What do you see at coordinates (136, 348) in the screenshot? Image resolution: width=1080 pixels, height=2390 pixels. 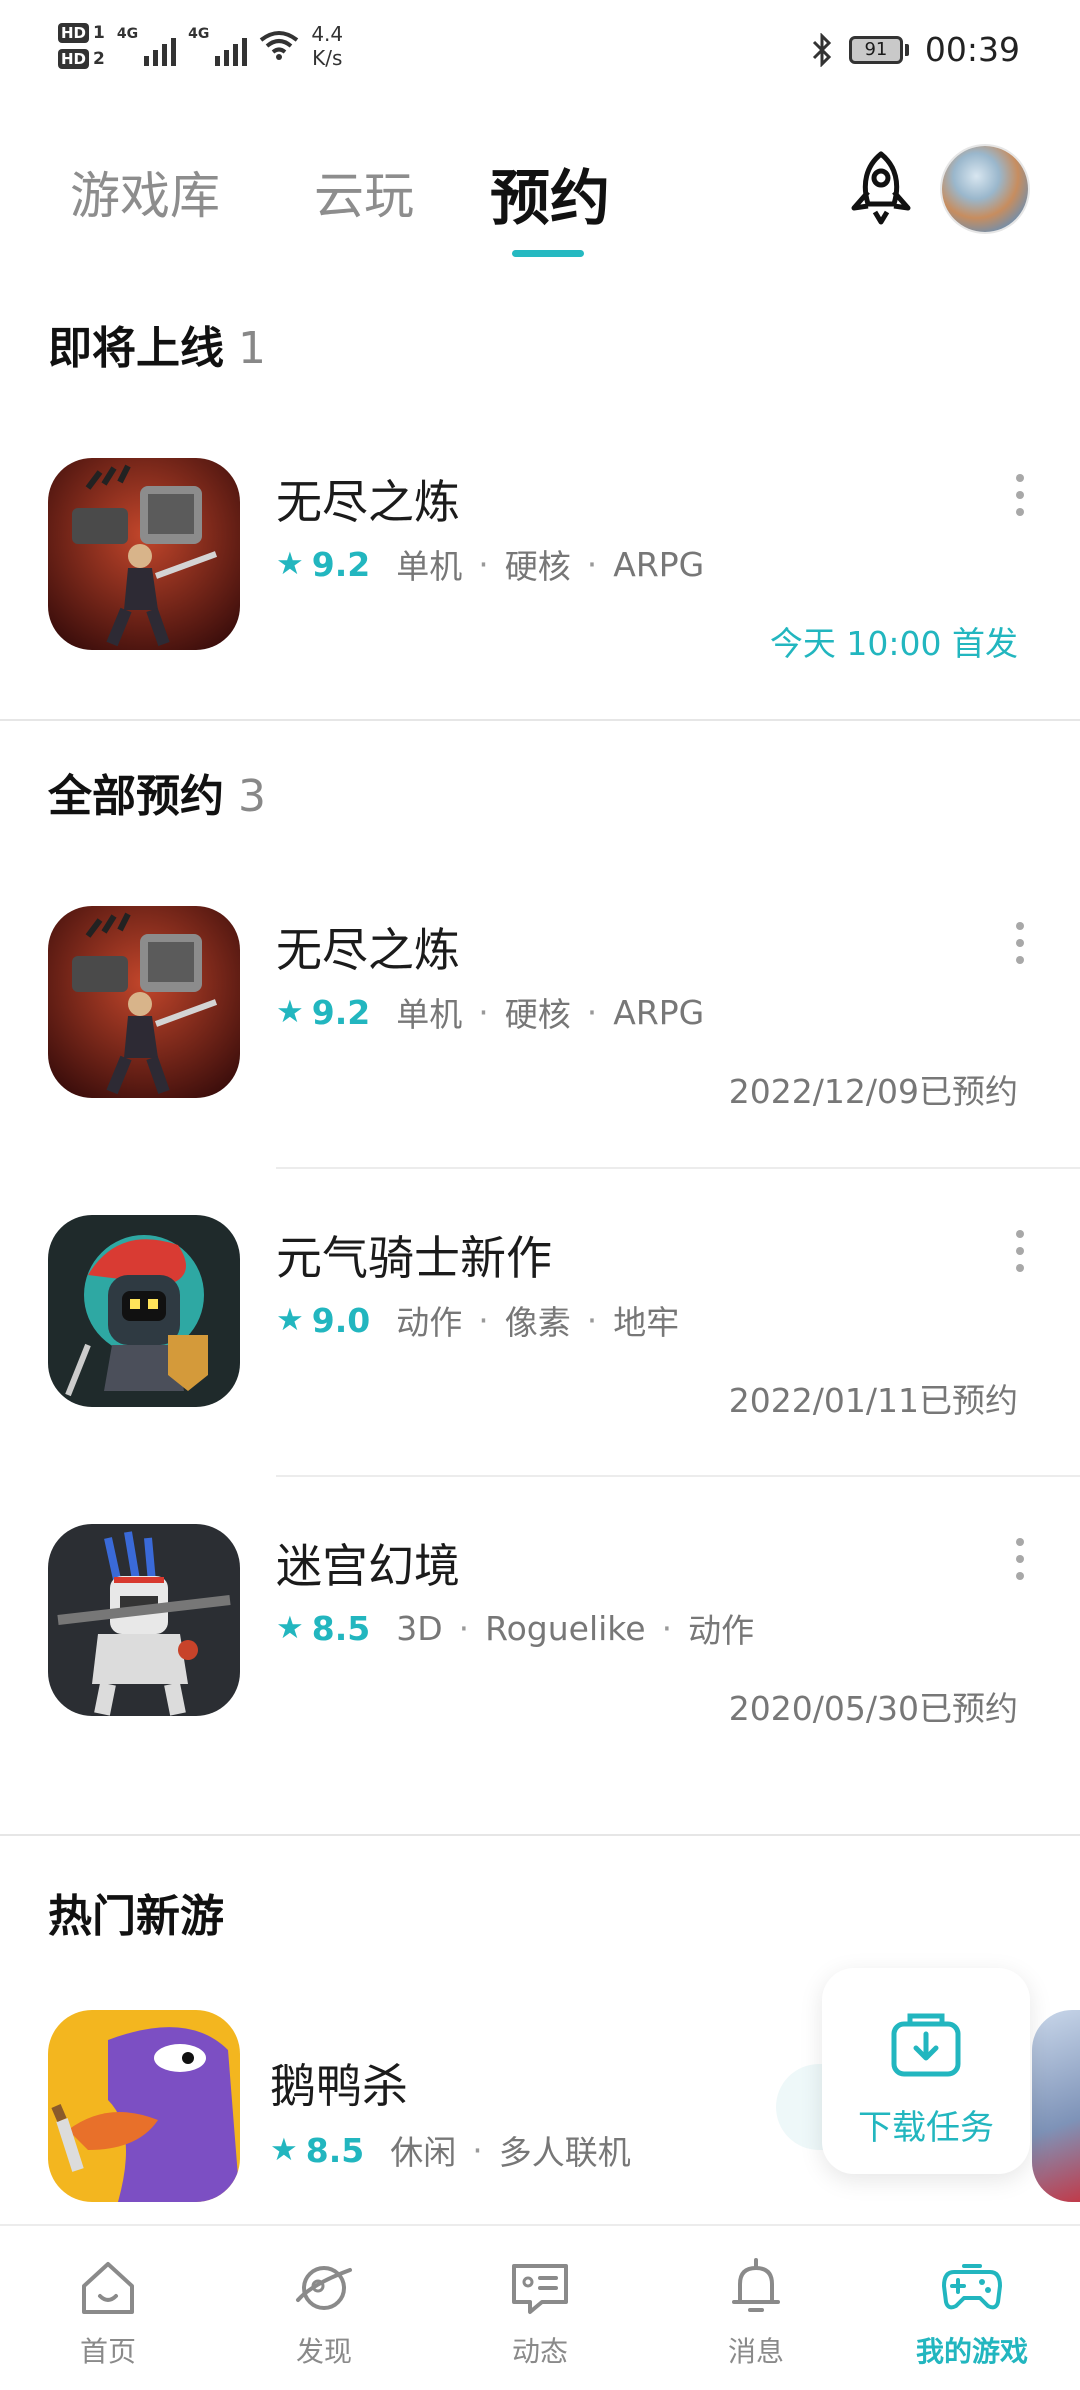 I see `section-title-text: 即将上线` at bounding box center [136, 348].